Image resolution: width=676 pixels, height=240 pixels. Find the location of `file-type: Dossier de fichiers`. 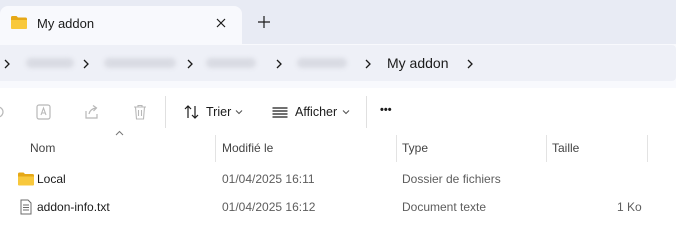

file-type: Dossier de fichiers is located at coordinates (451, 179).